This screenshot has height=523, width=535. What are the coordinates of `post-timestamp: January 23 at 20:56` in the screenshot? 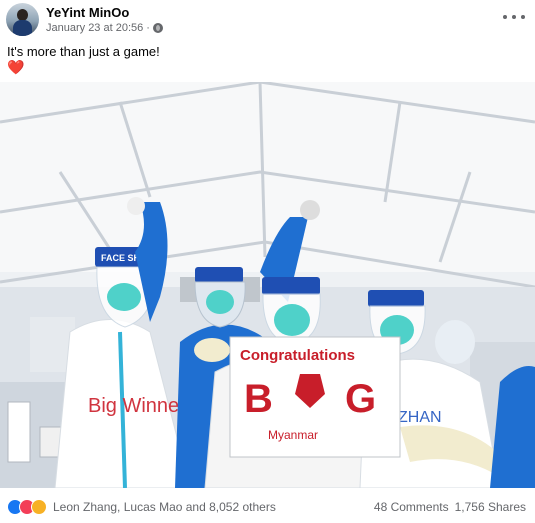 It's located at (94, 28).